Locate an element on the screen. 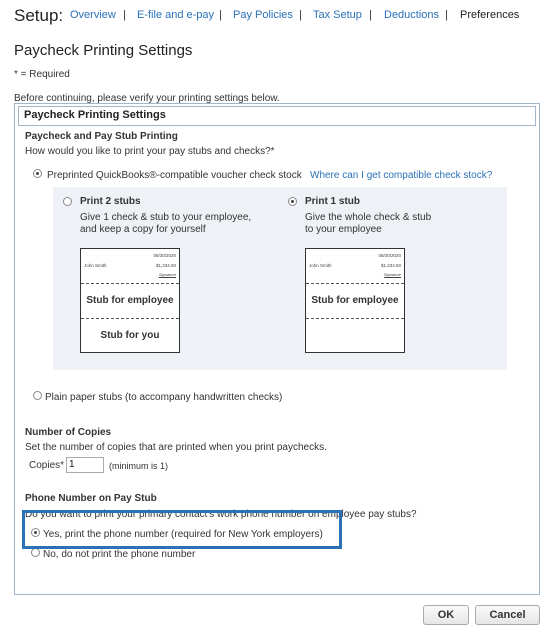 This screenshot has width=547, height=633. print-2-stubs-label: Print 2 stubs is located at coordinates (110, 201).